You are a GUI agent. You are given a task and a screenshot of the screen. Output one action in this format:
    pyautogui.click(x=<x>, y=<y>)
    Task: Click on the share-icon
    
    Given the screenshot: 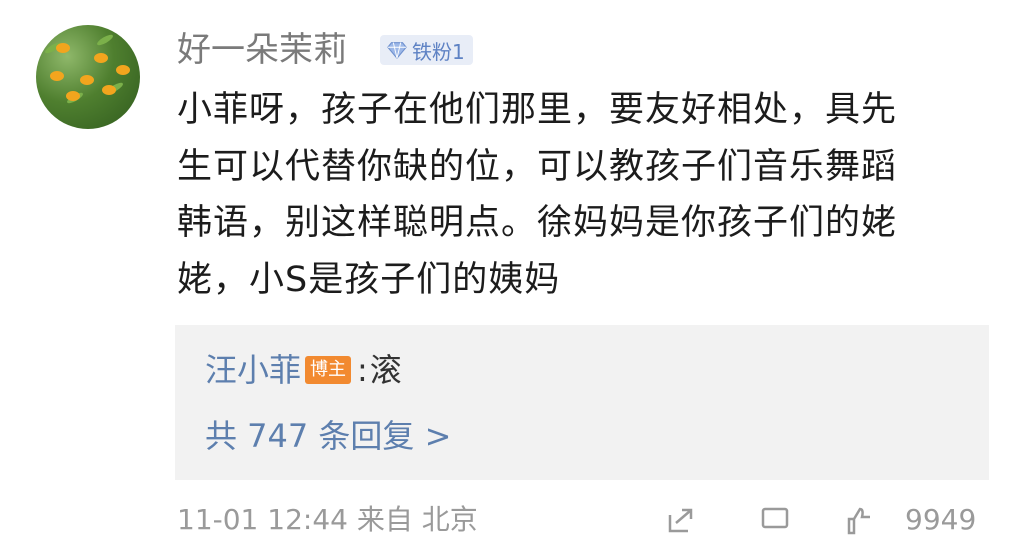 What is the action you would take?
    pyautogui.click(x=681, y=520)
    